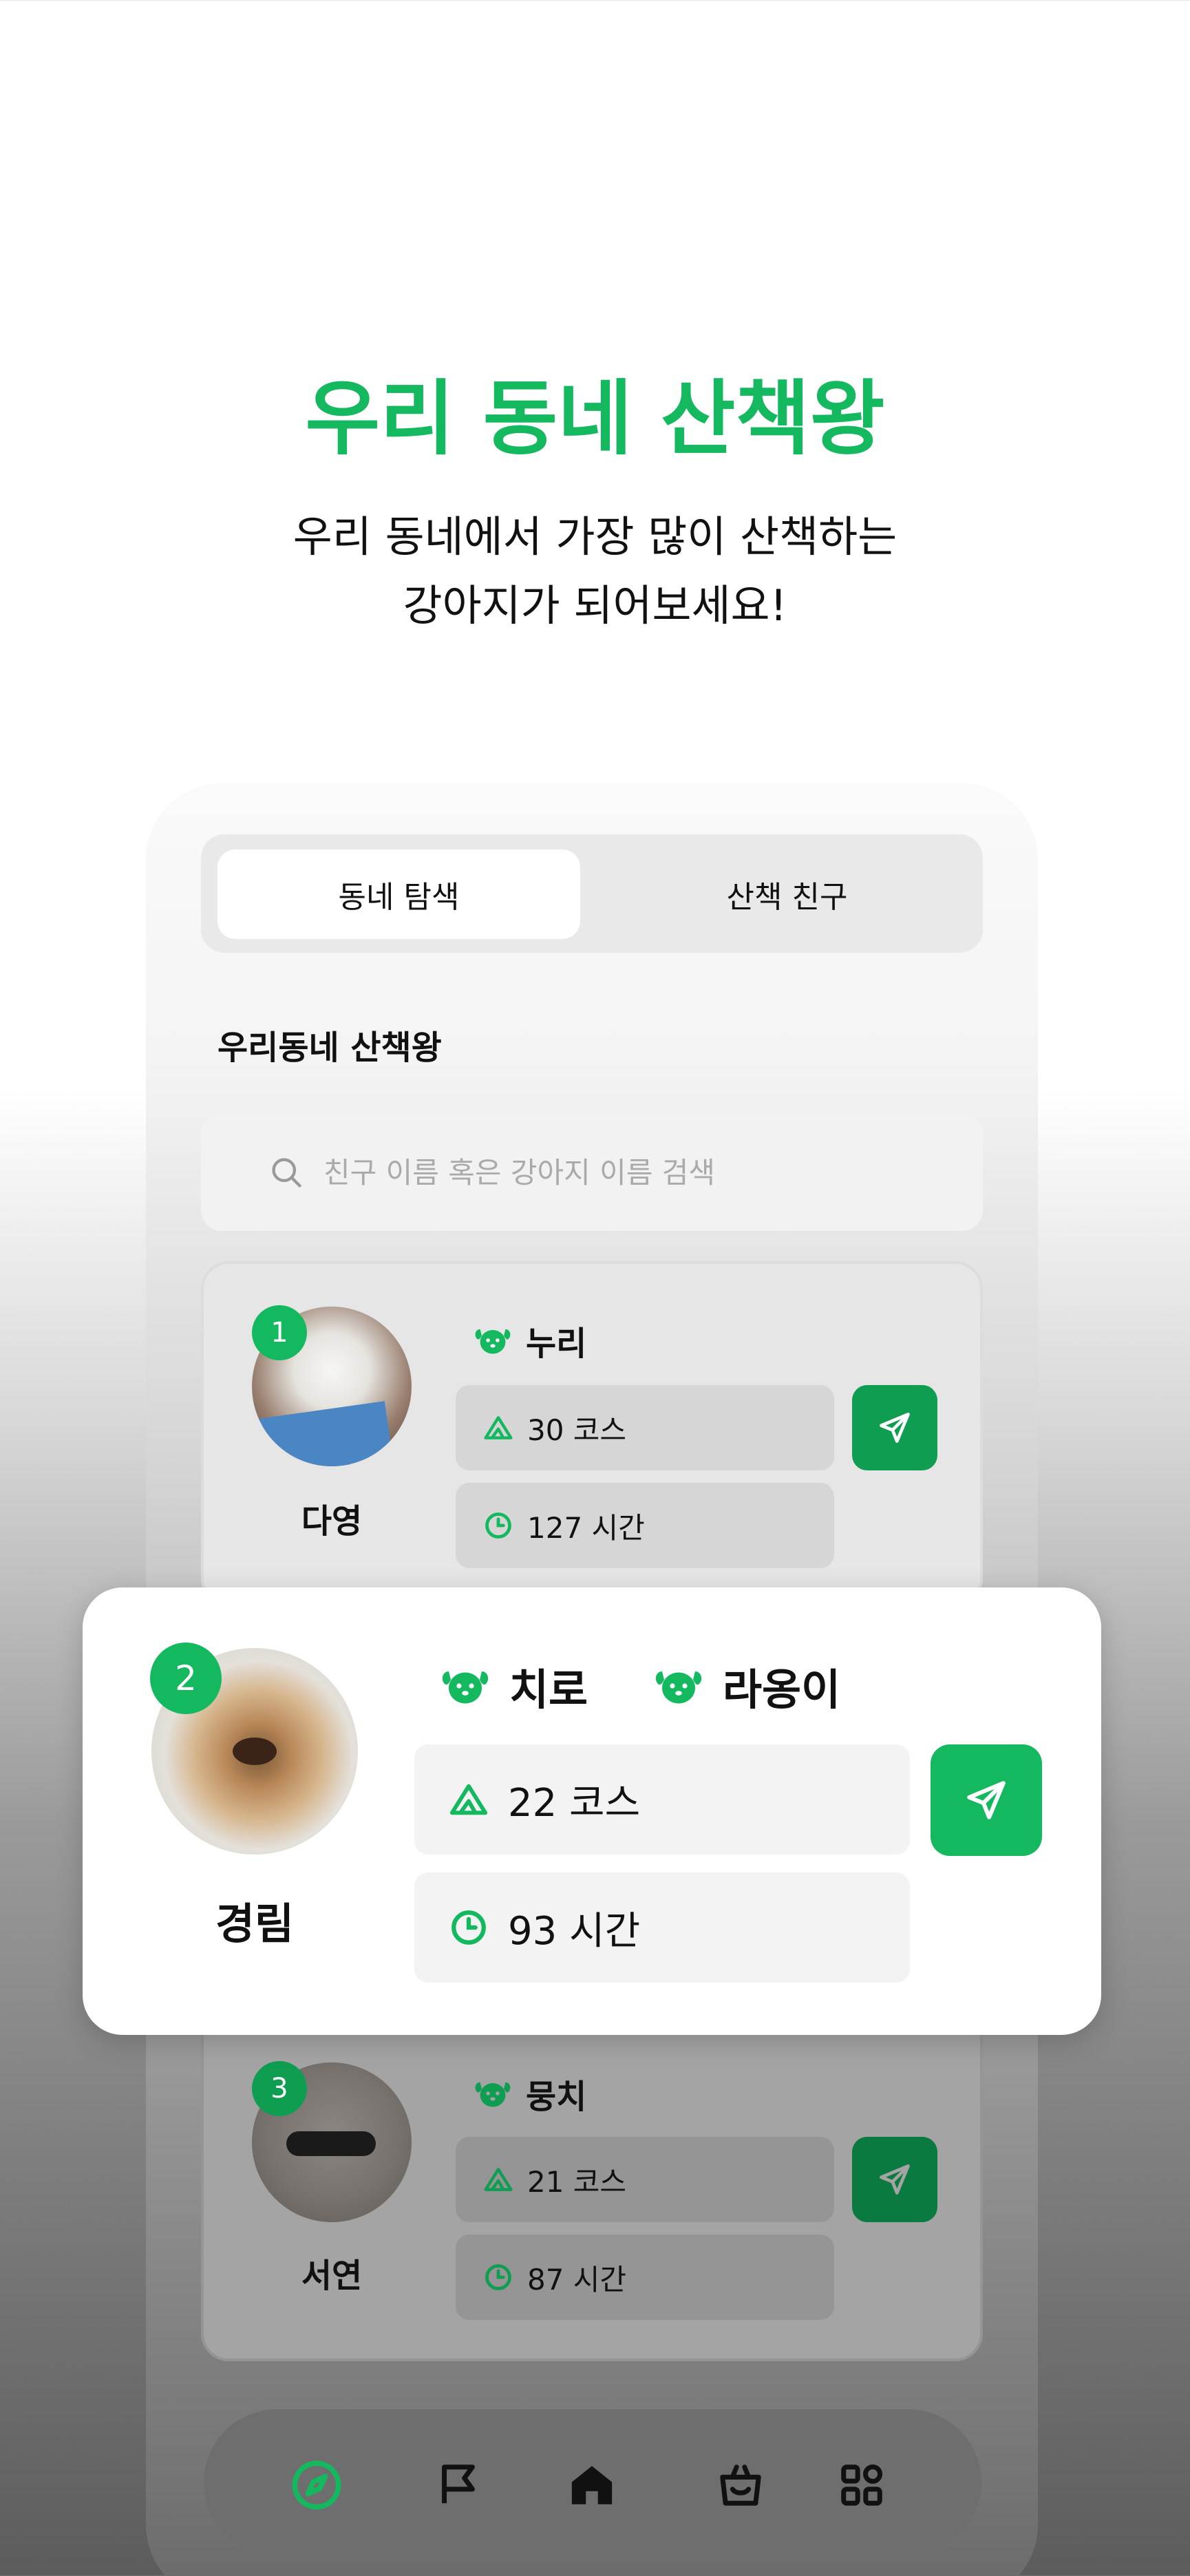 This screenshot has height=2576, width=1190. Describe the element at coordinates (595, 419) in the screenshot. I see `hero-title: 우리 동네 산책왕` at that location.